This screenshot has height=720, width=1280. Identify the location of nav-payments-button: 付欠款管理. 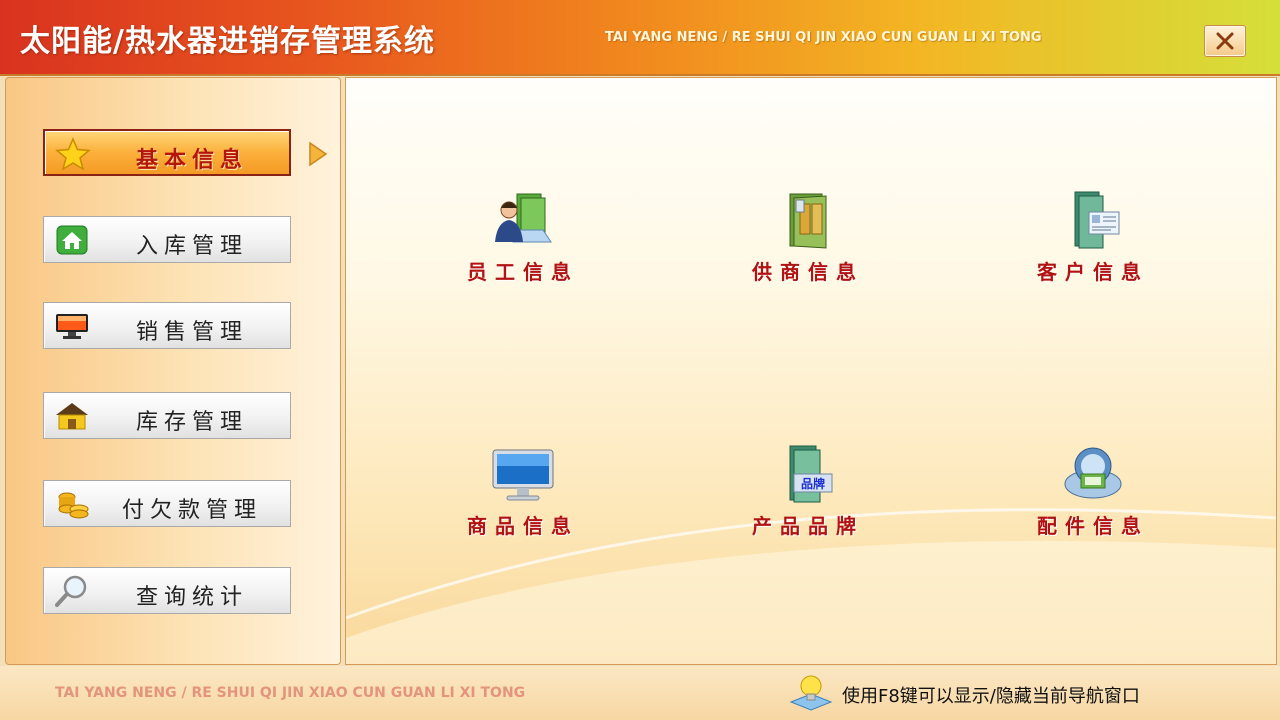
(167, 503).